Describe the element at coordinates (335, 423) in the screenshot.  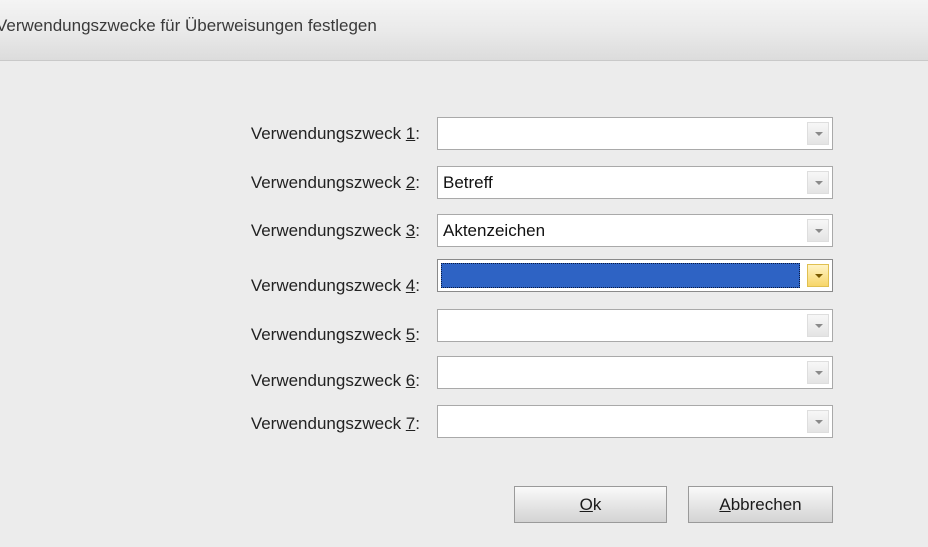
I see `label-verwendungszweck-7: Verwendungszweck 7:` at that location.